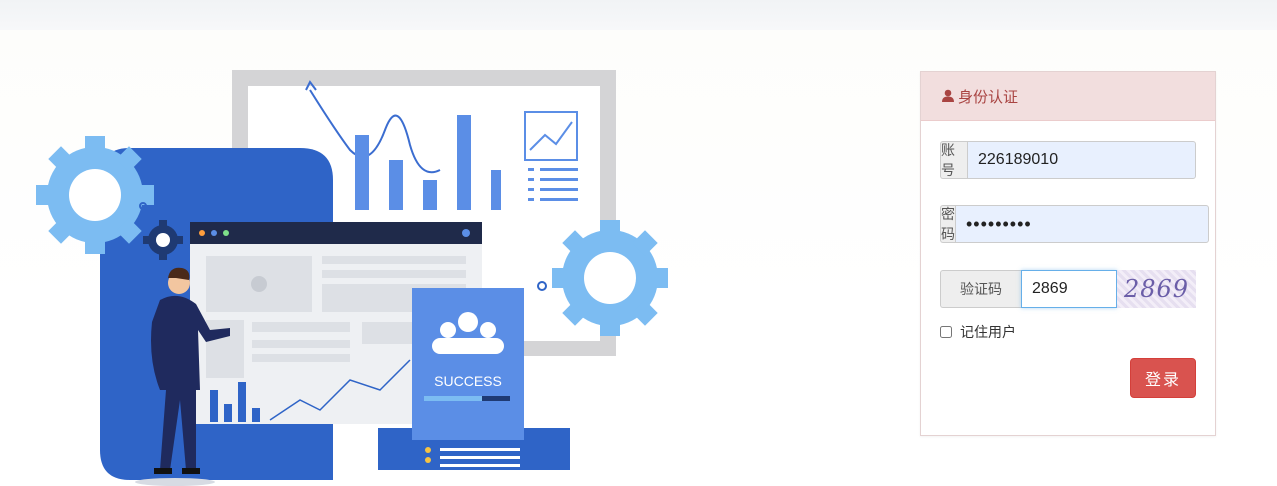  Describe the element at coordinates (988, 333) in the screenshot. I see `remember-label: 记住用户` at that location.